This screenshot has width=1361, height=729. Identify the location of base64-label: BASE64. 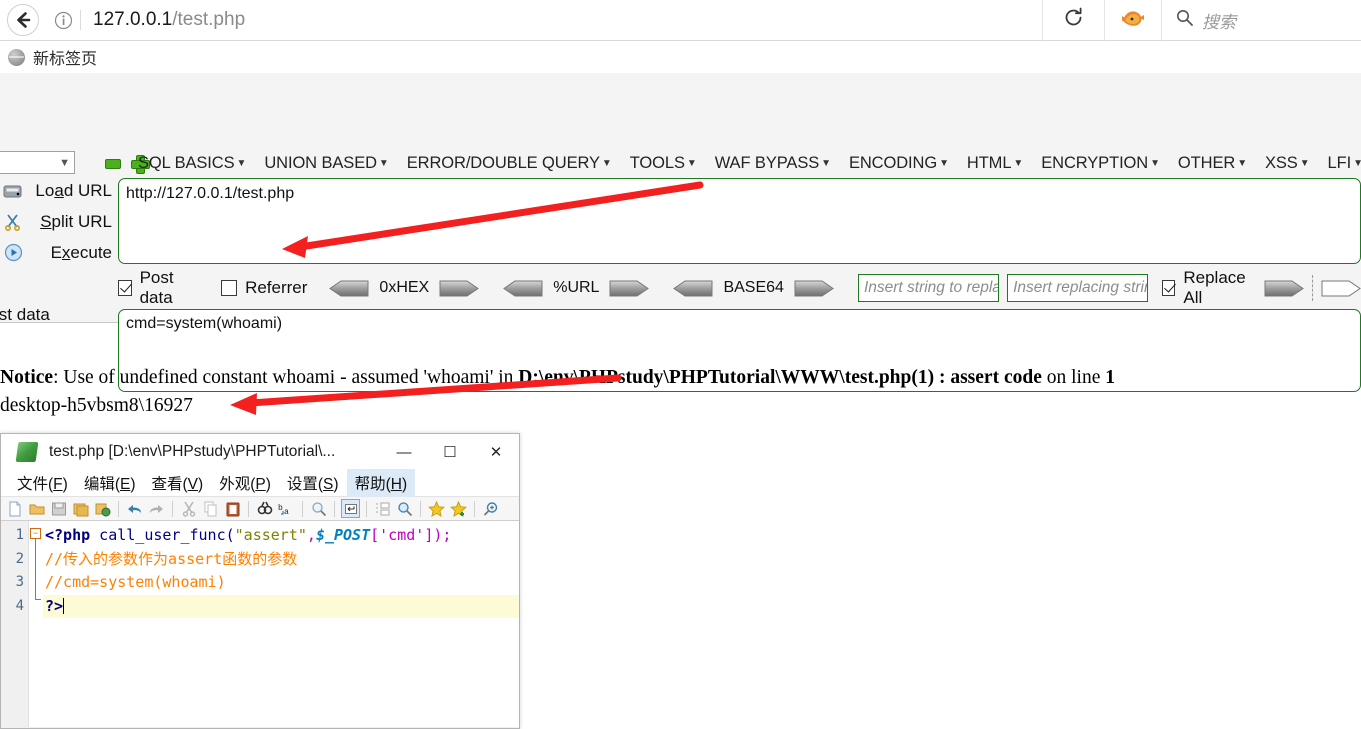
(753, 287).